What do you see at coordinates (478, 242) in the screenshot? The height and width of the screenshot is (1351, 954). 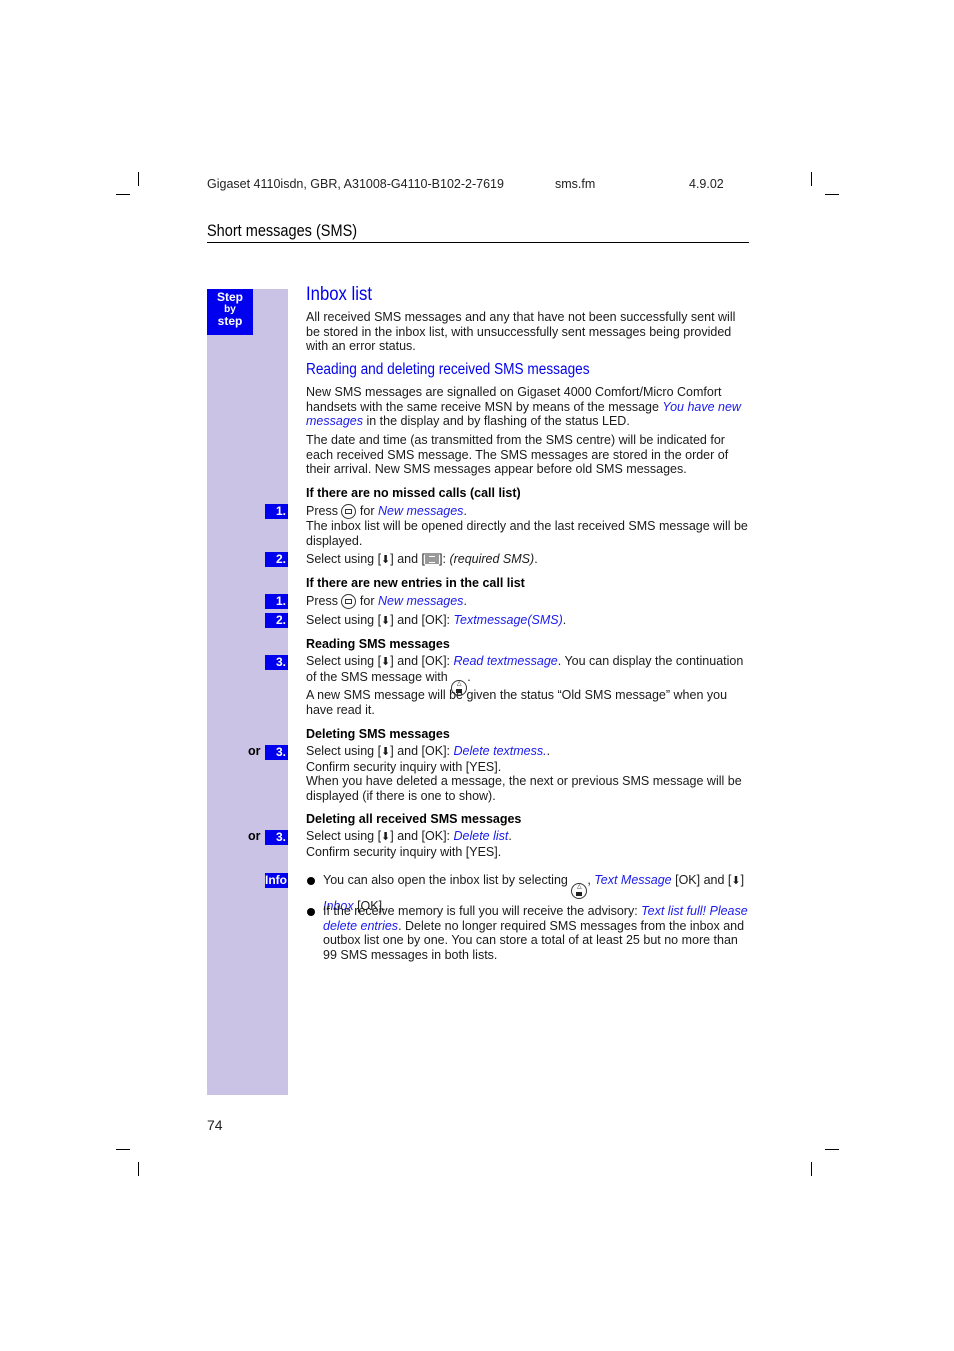 I see `section-rule` at bounding box center [478, 242].